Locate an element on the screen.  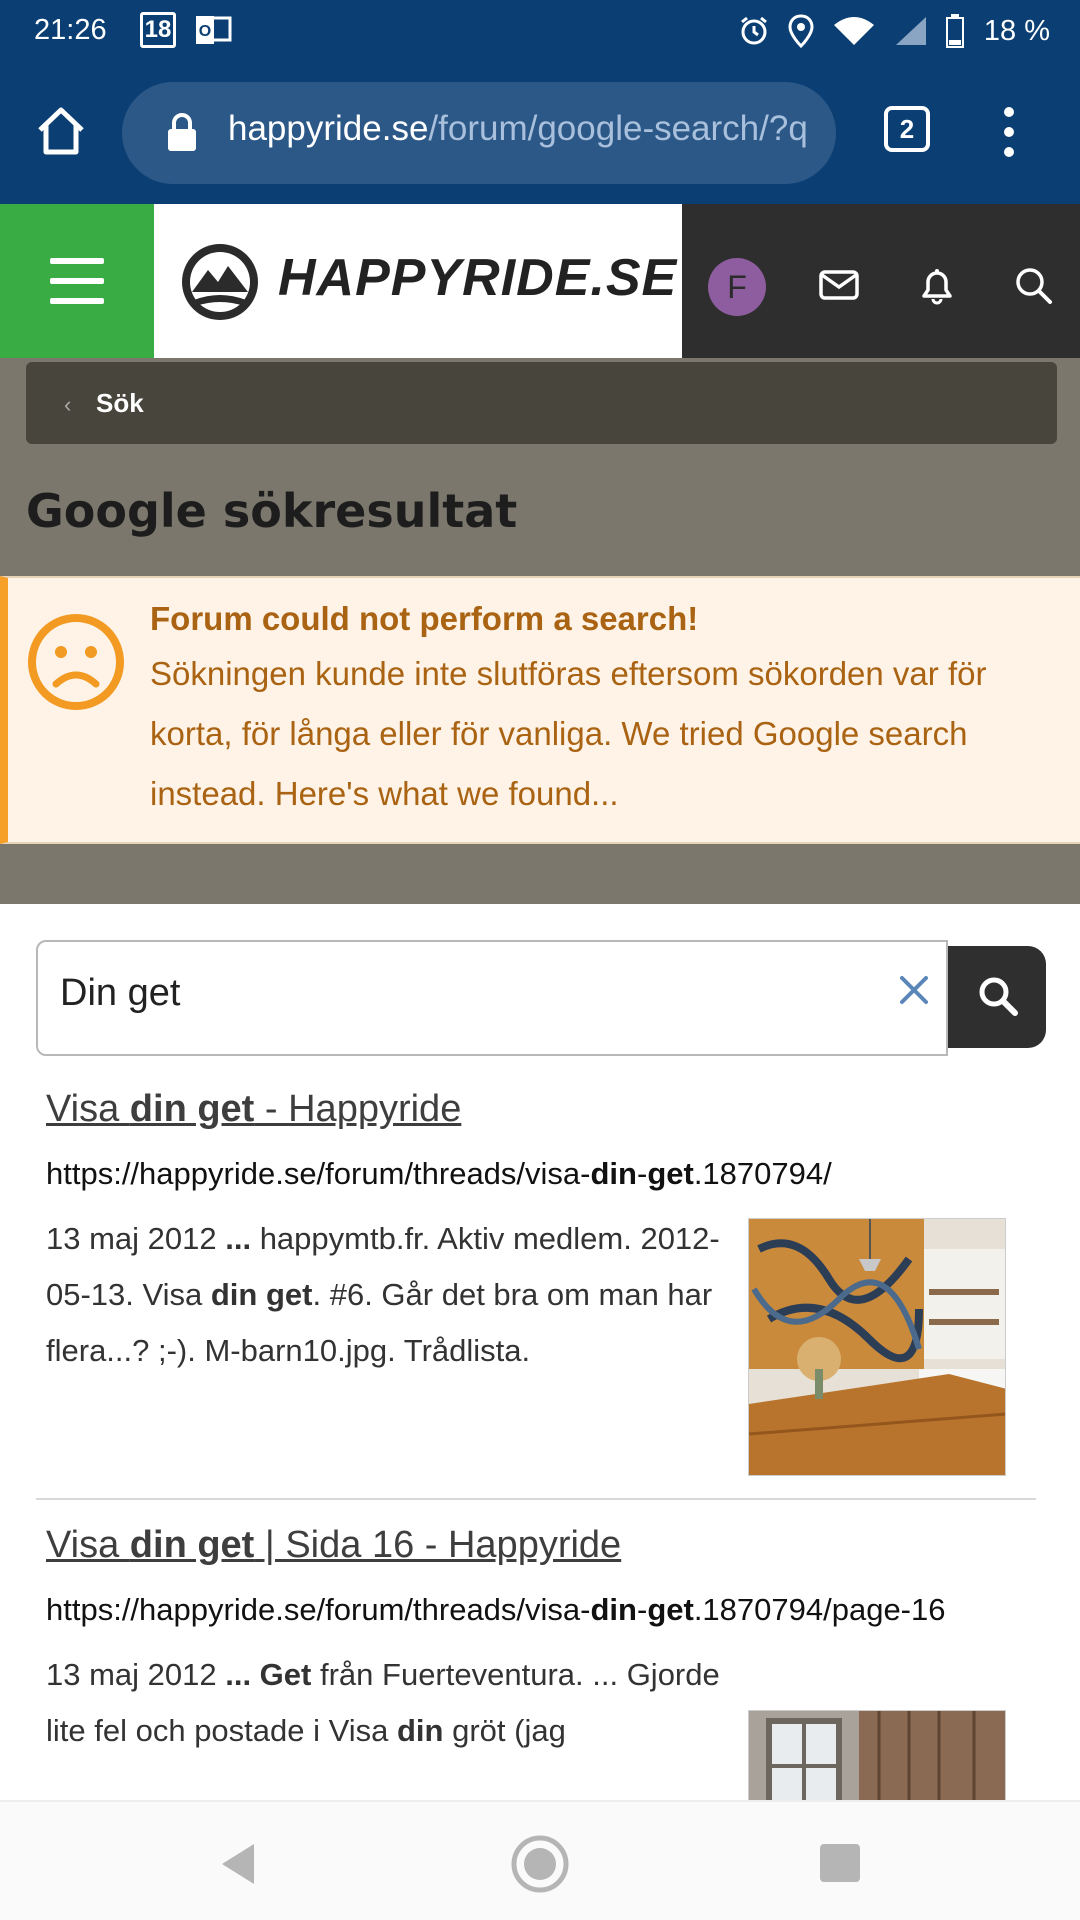
more-menu-icon is located at coordinates (1009, 132).